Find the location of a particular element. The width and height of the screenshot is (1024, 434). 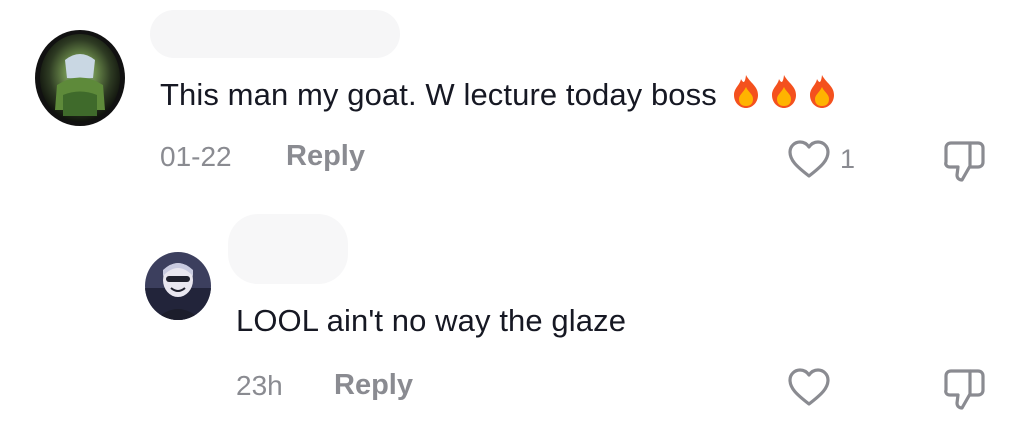

comment-date: 01-22 is located at coordinates (196, 156).